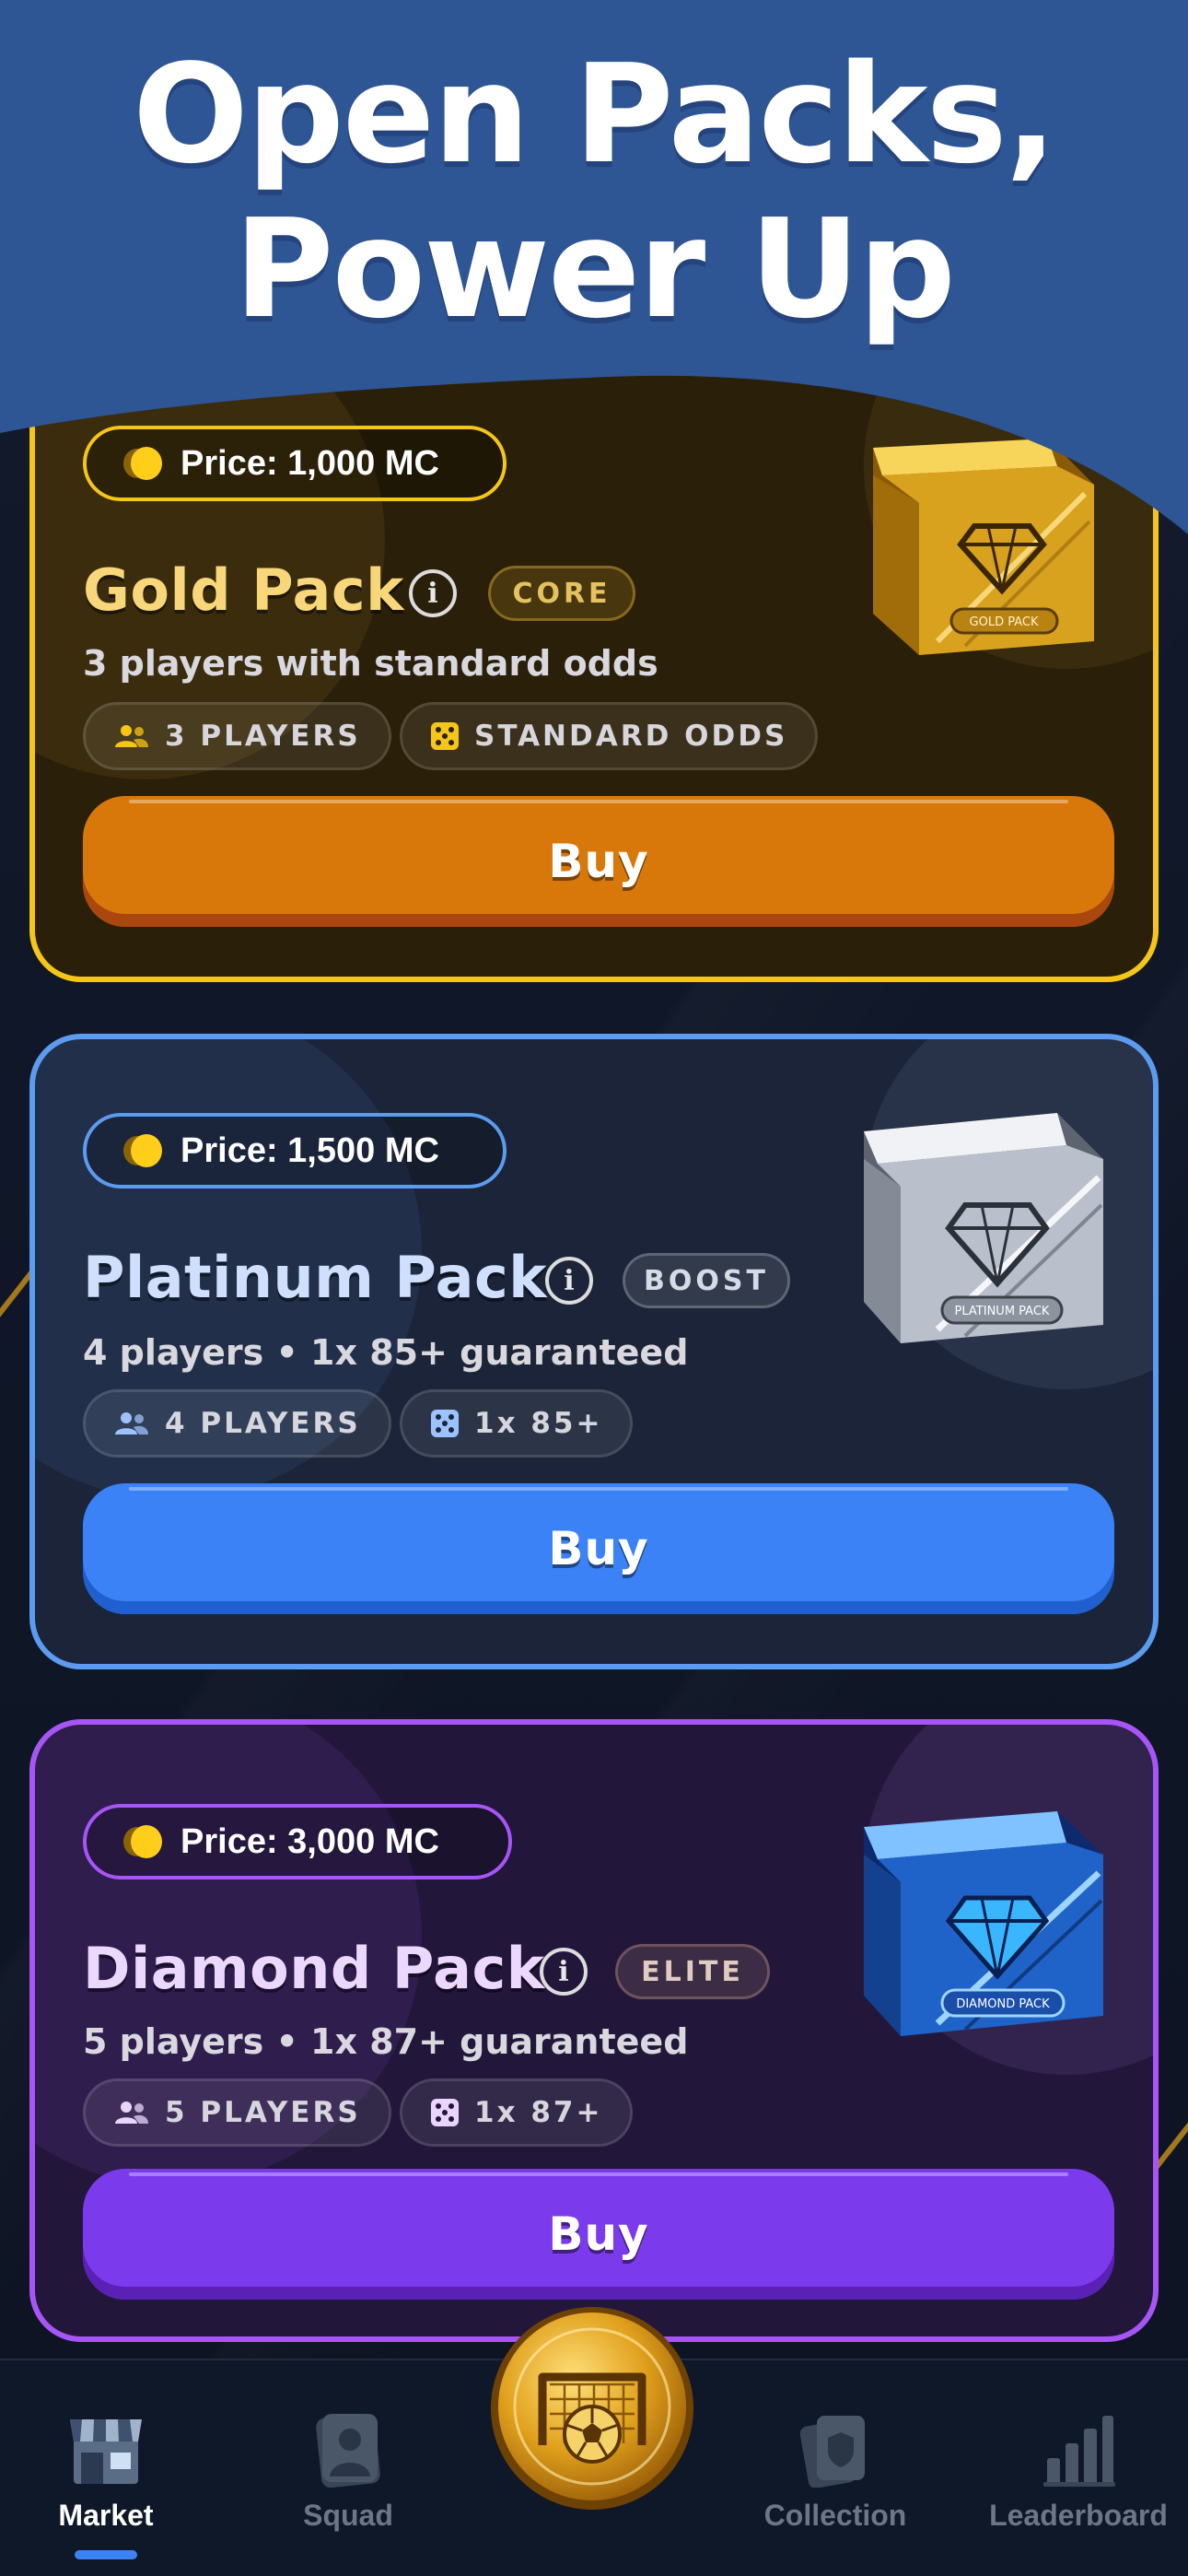  Describe the element at coordinates (538, 1423) in the screenshot. I see `chip-label: 1x 85+` at that location.